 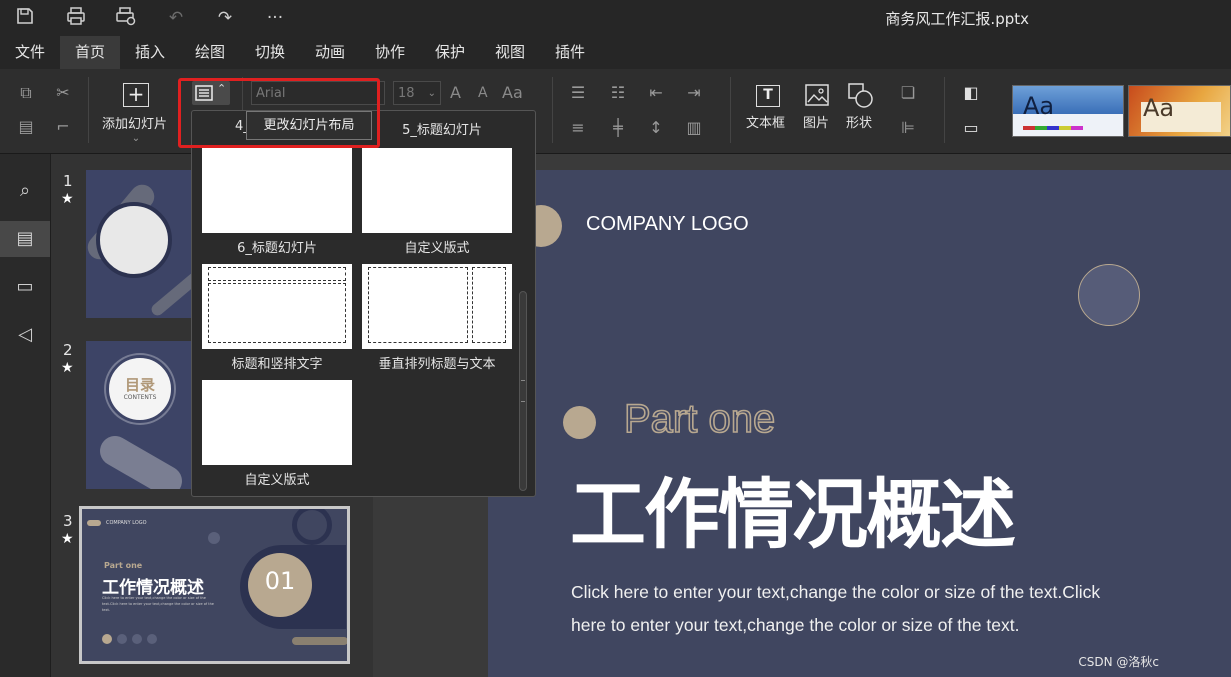 What do you see at coordinates (618, 128) in the screenshot?
I see `vertical-align-icon: ╪` at bounding box center [618, 128].